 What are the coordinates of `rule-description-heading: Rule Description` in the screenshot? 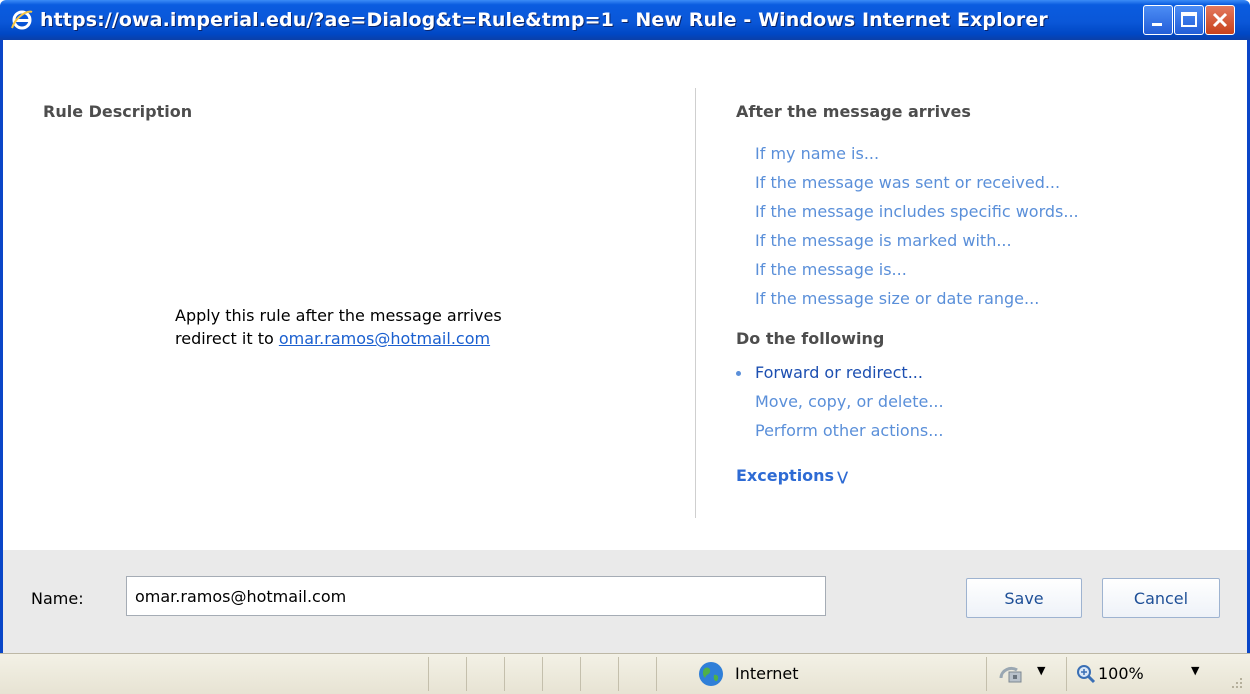 It's located at (118, 111).